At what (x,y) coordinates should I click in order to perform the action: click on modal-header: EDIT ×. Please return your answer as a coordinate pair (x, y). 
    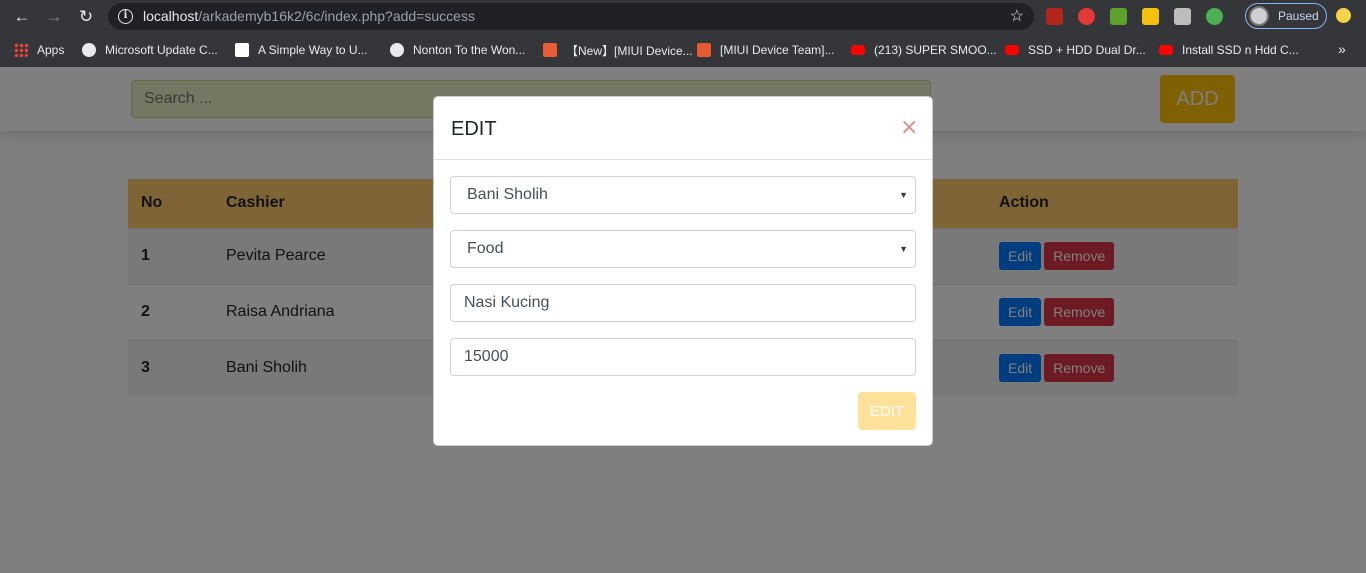
    Looking at the image, I should click on (683, 128).